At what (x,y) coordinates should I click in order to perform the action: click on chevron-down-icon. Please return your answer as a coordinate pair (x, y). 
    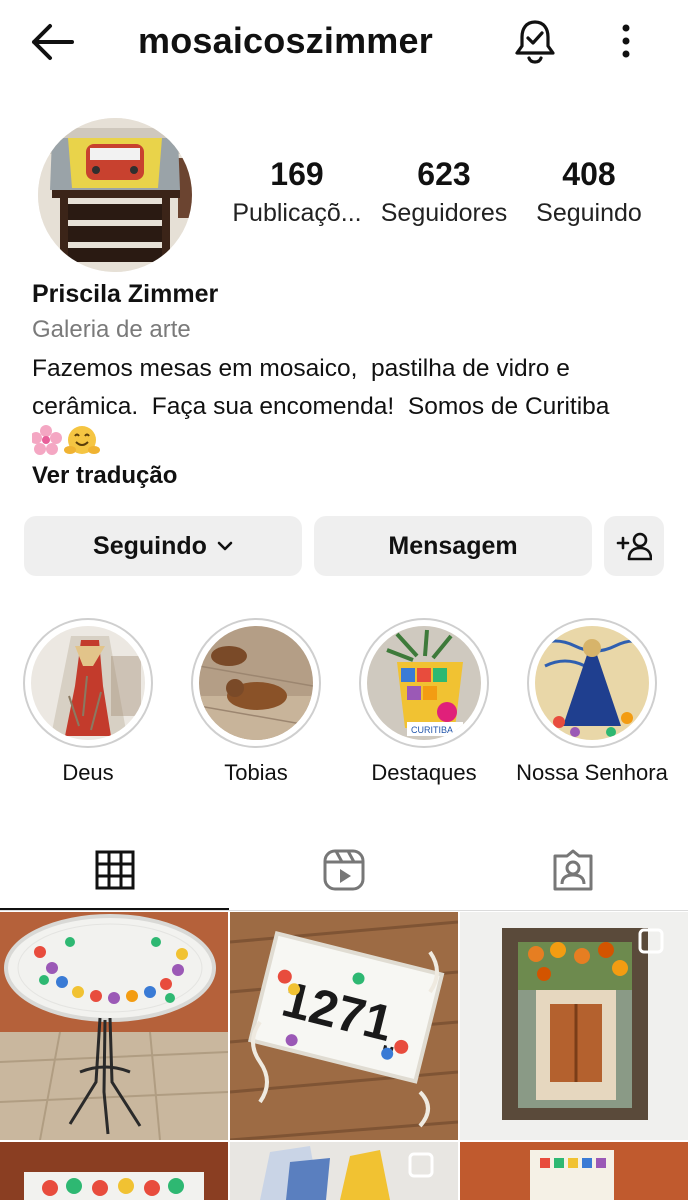
    Looking at the image, I should click on (225, 546).